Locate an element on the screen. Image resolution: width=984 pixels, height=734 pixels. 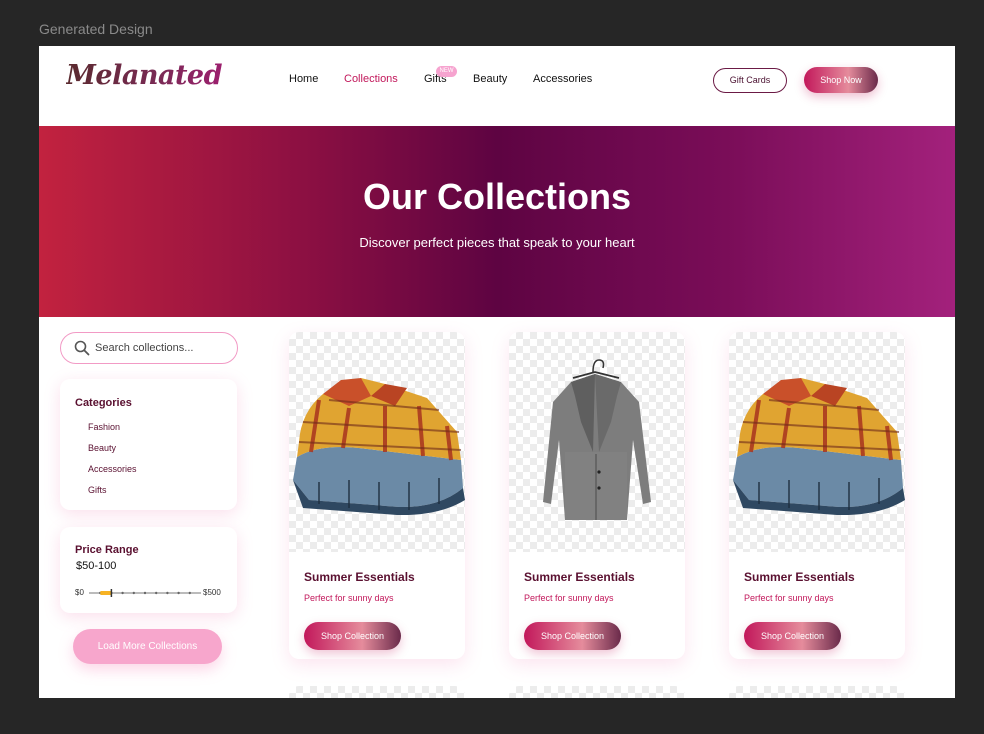
price-range-fill is located at coordinates (106, 593).